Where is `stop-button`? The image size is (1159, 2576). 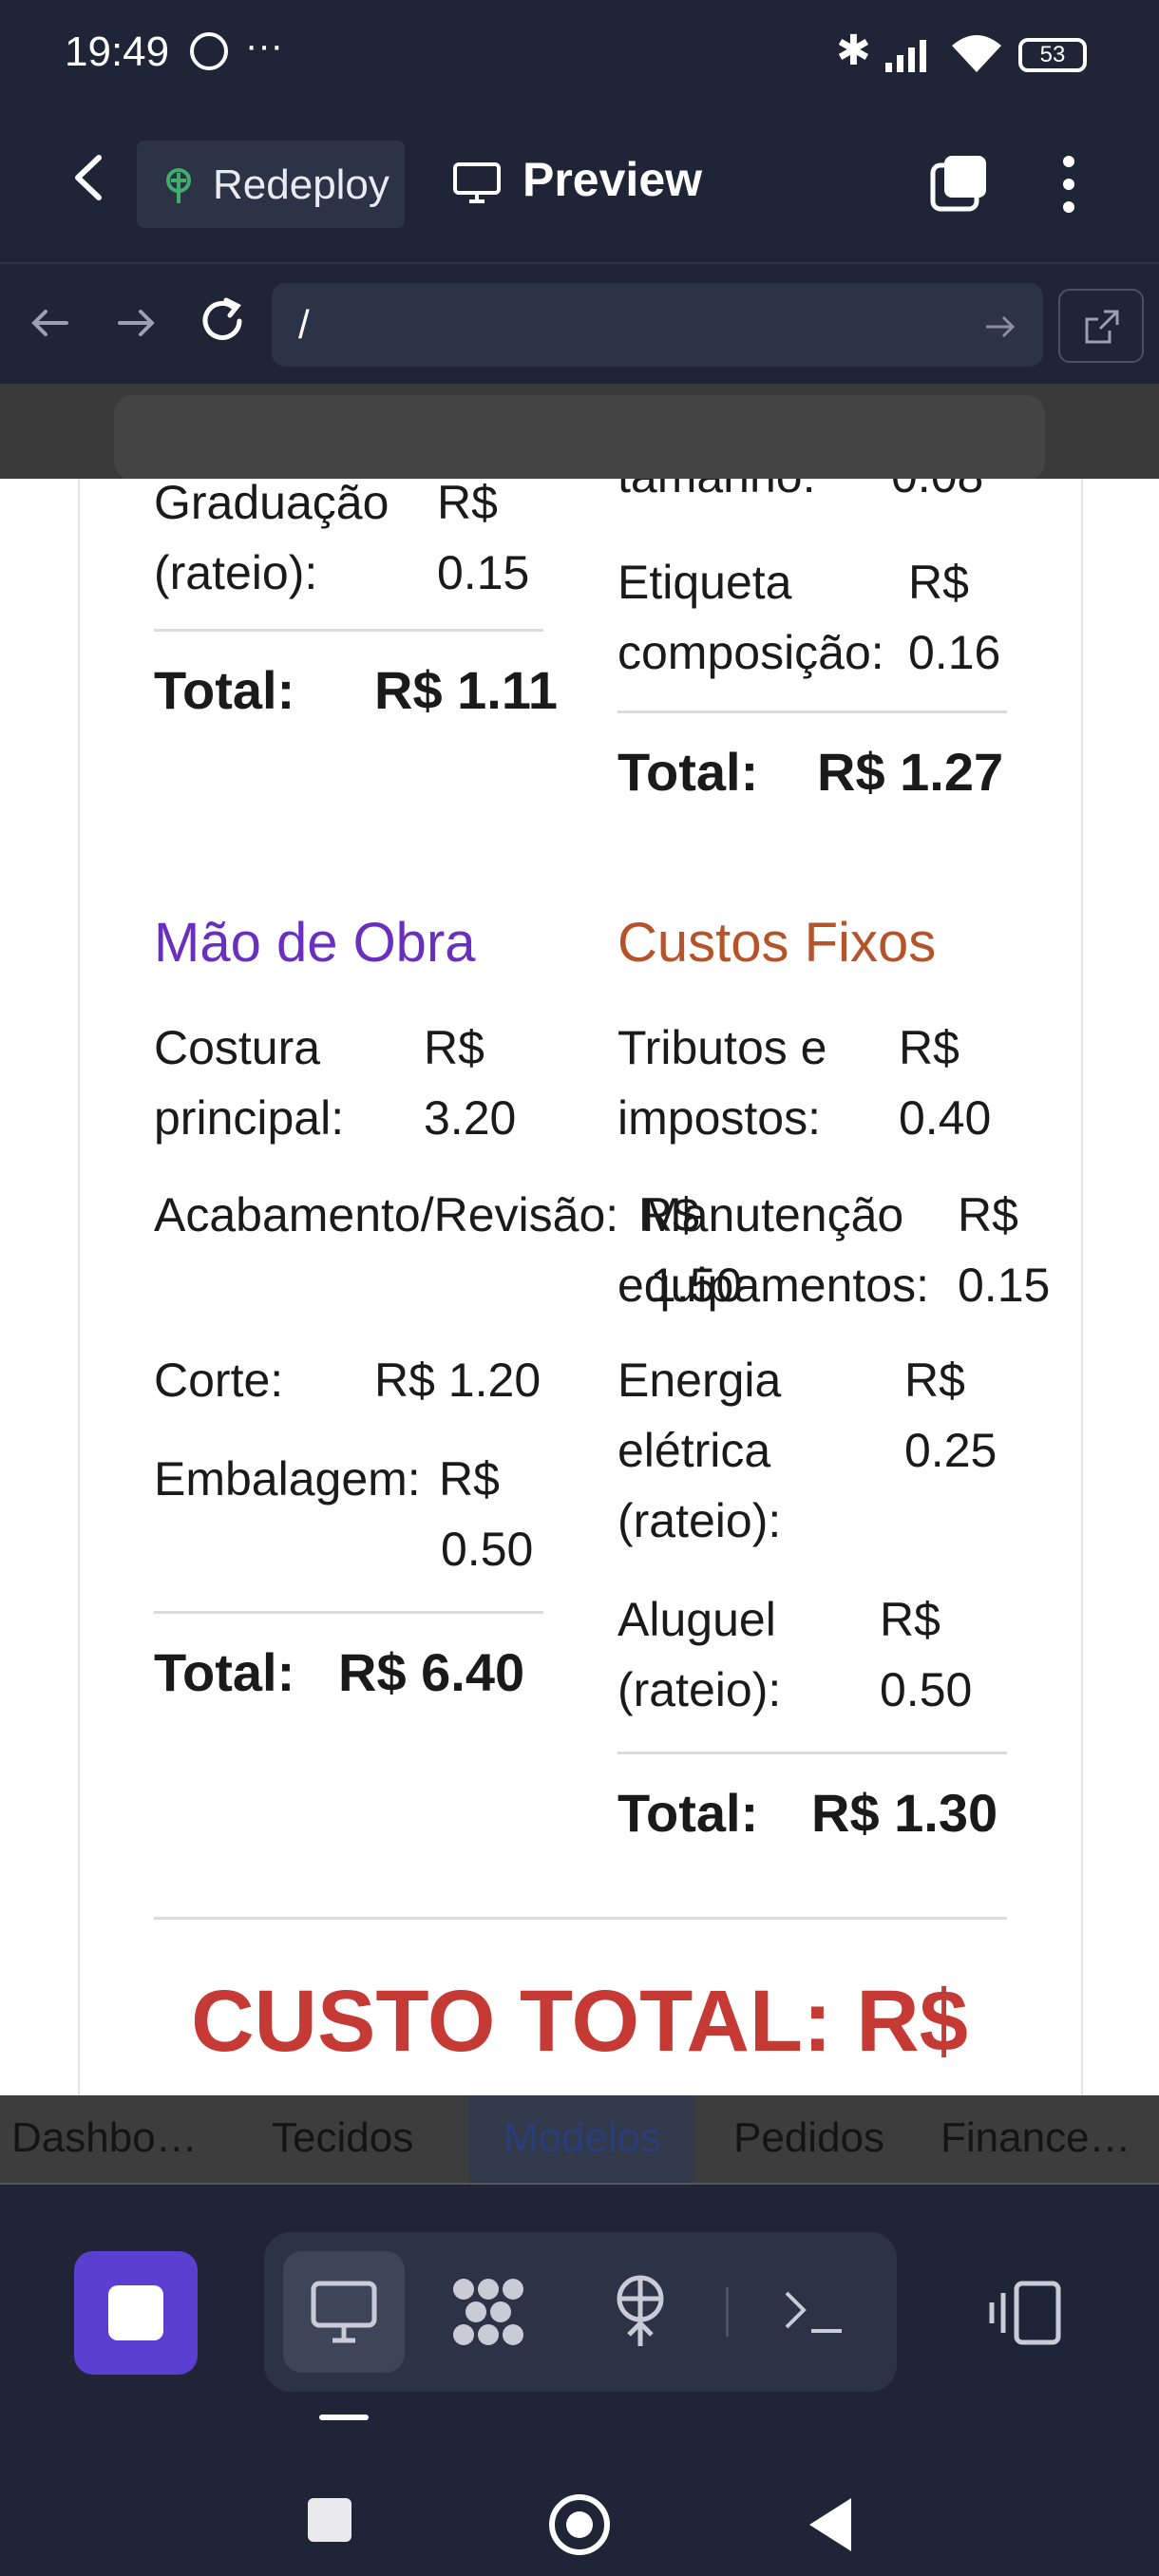 stop-button is located at coordinates (136, 2313).